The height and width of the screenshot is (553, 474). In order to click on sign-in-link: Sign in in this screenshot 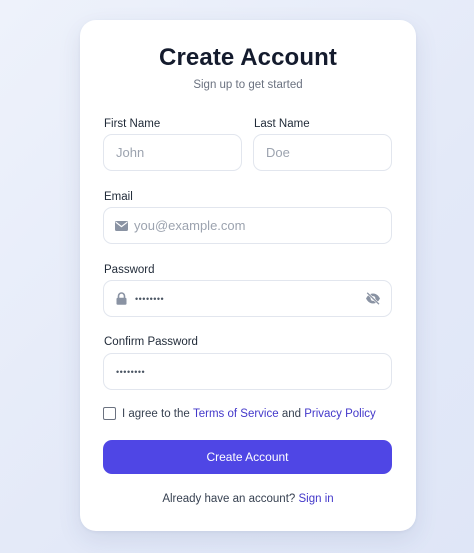, I will do `click(316, 499)`.